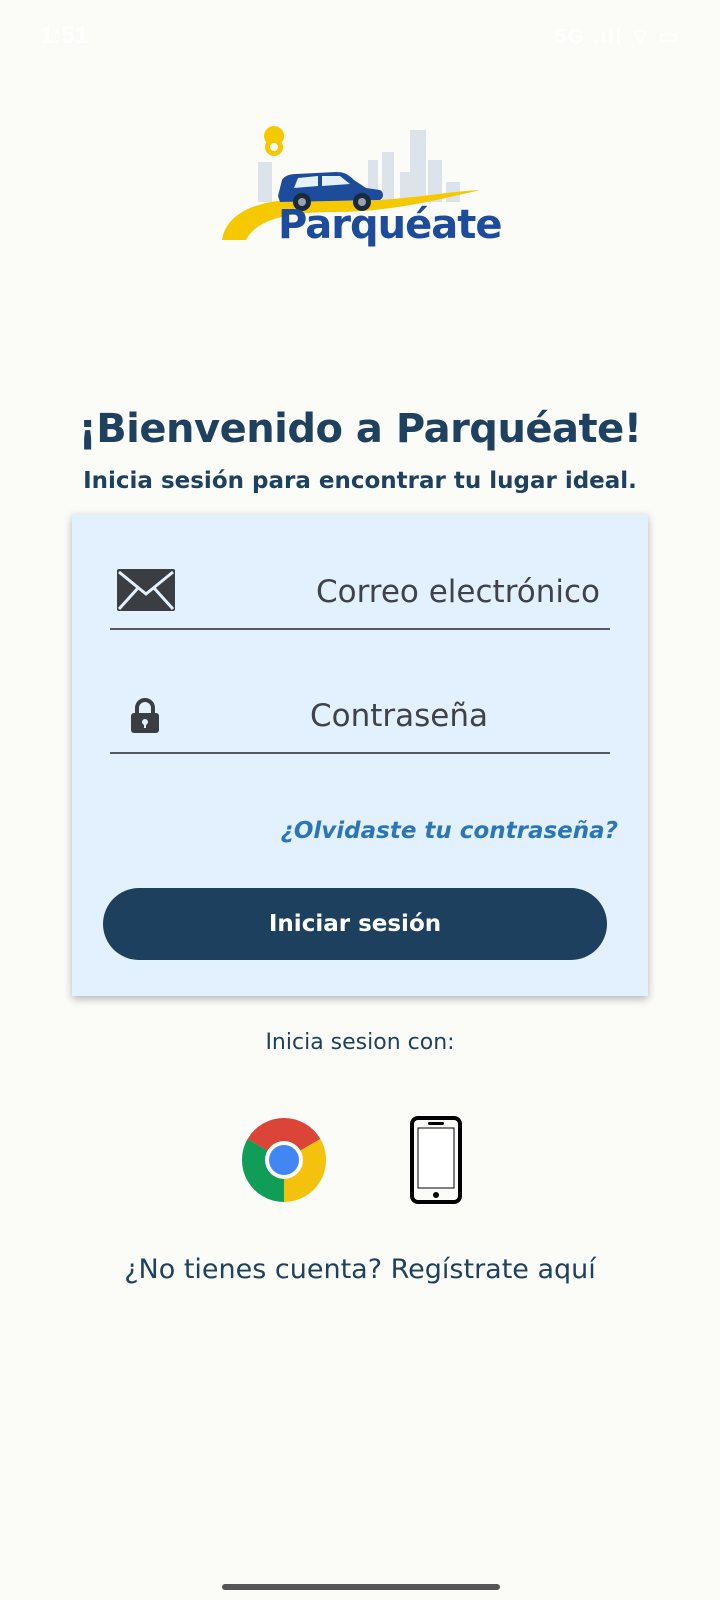 The width and height of the screenshot is (720, 1600). I want to click on login-button: Iniciar sesión, so click(355, 924).